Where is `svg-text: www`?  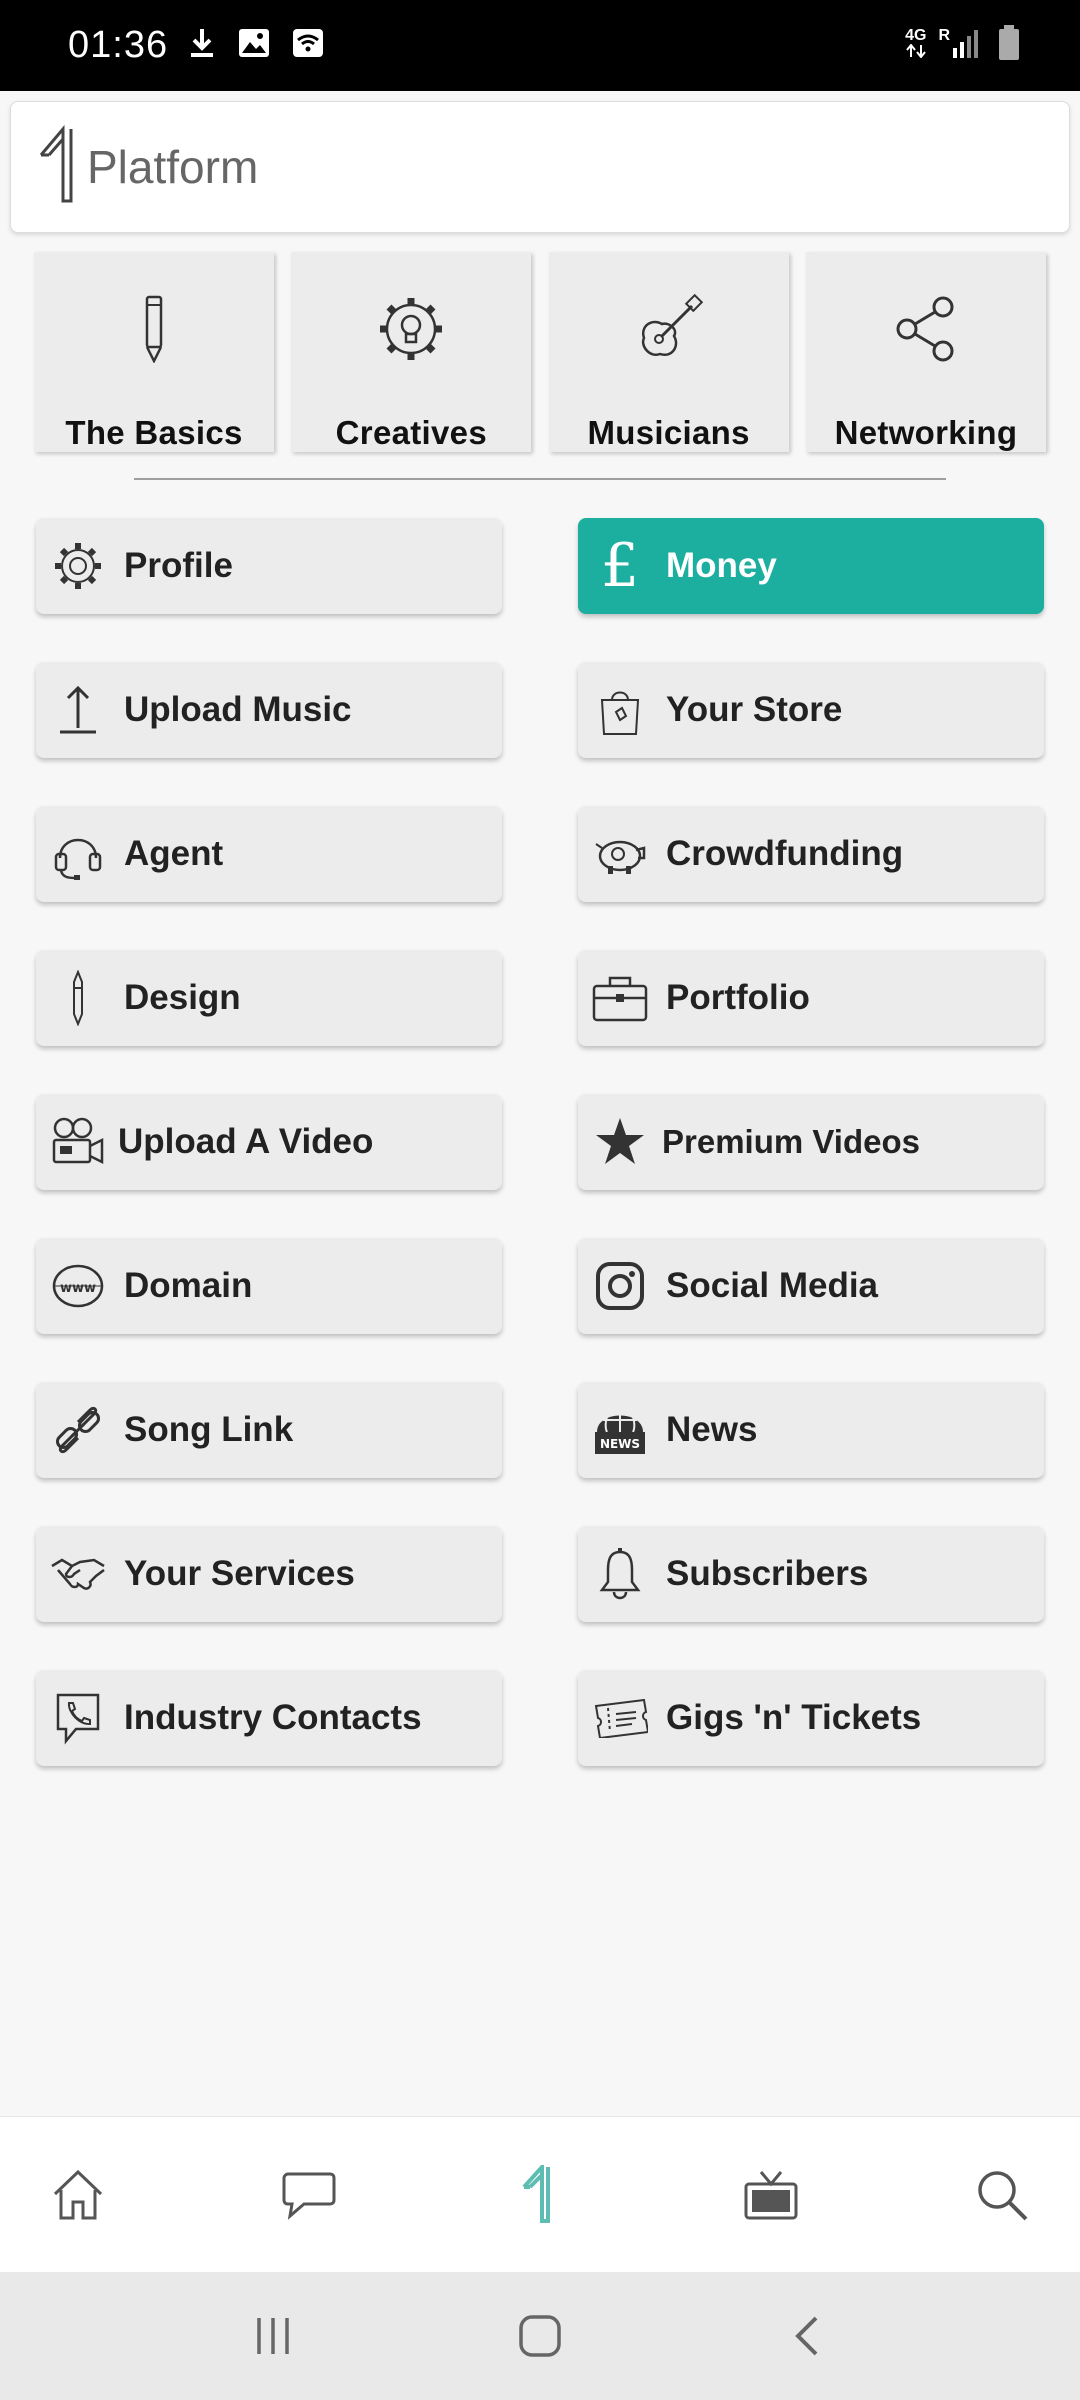 svg-text: www is located at coordinates (78, 1288).